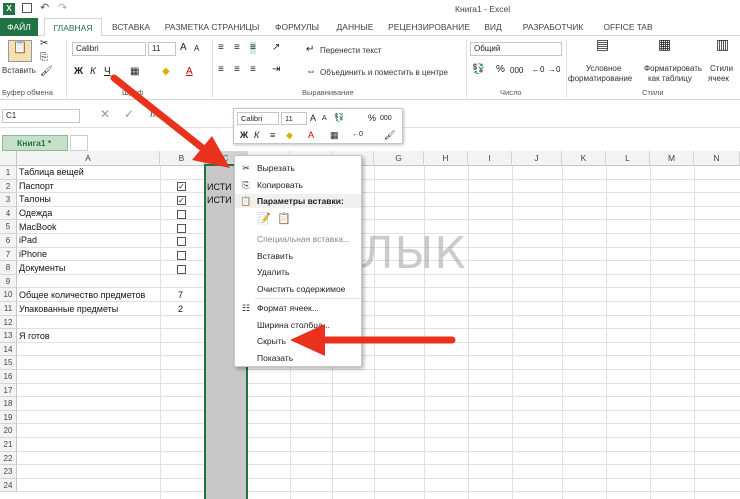 Image resolution: width=740 pixels, height=499 pixels. Describe the element at coordinates (170, 121) in the screenshot. I see `arrow-to-column-c` at that location.